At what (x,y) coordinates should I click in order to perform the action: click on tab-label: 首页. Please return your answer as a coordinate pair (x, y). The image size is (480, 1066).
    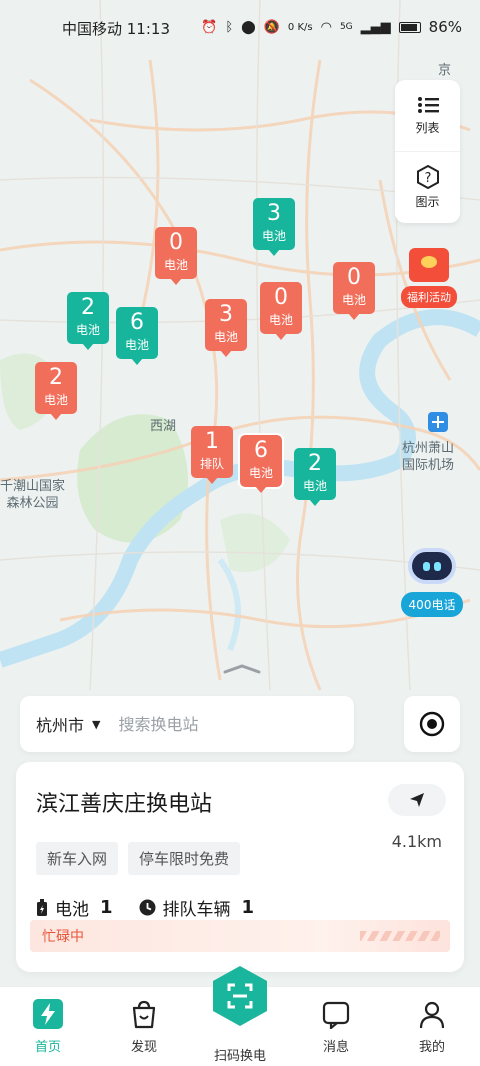
    Looking at the image, I should click on (47, 1047).